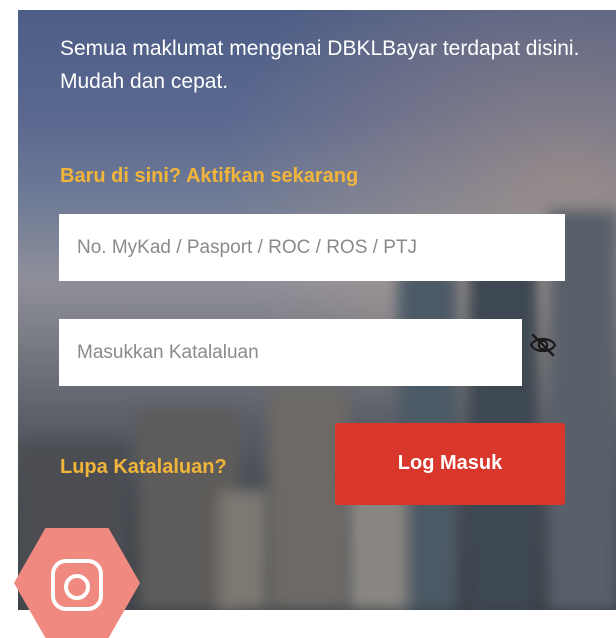 The width and height of the screenshot is (616, 638). What do you see at coordinates (543, 345) in the screenshot?
I see `eye-slash-icon` at bounding box center [543, 345].